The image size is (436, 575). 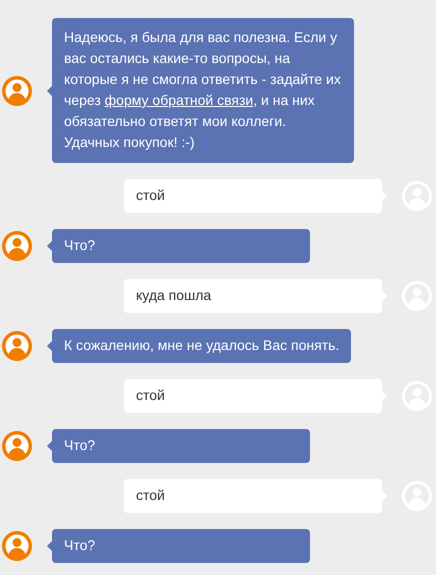 What do you see at coordinates (179, 100) in the screenshot?
I see `feedback-link: форму обратной связи` at bounding box center [179, 100].